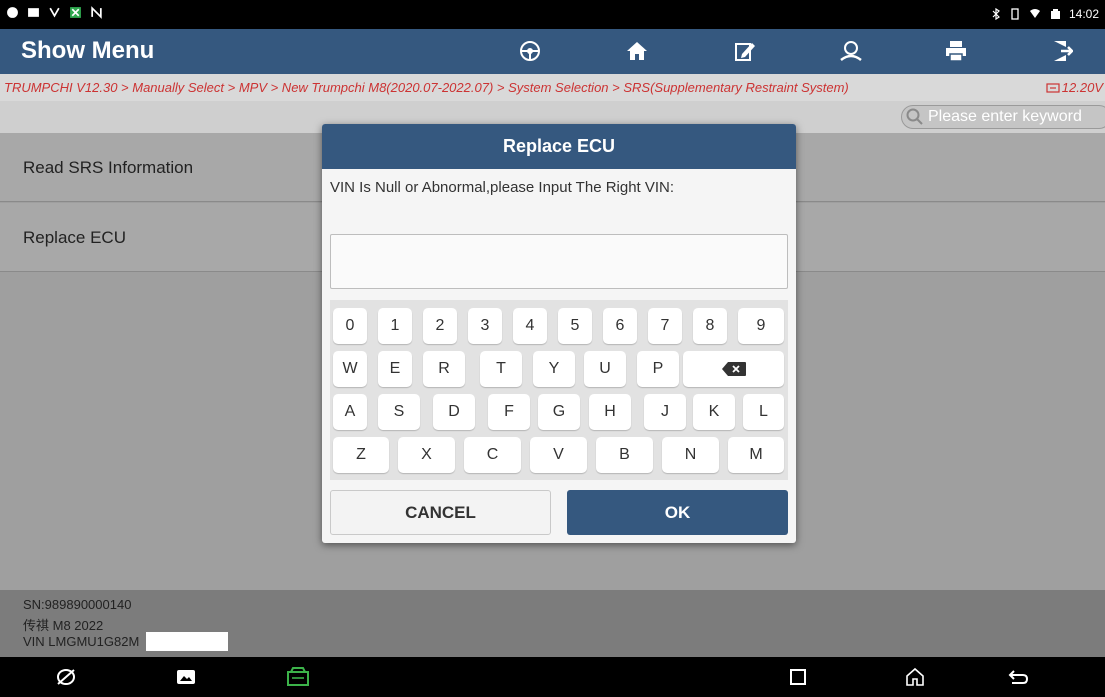  Describe the element at coordinates (75, 12) in the screenshot. I see `app-icon` at that location.